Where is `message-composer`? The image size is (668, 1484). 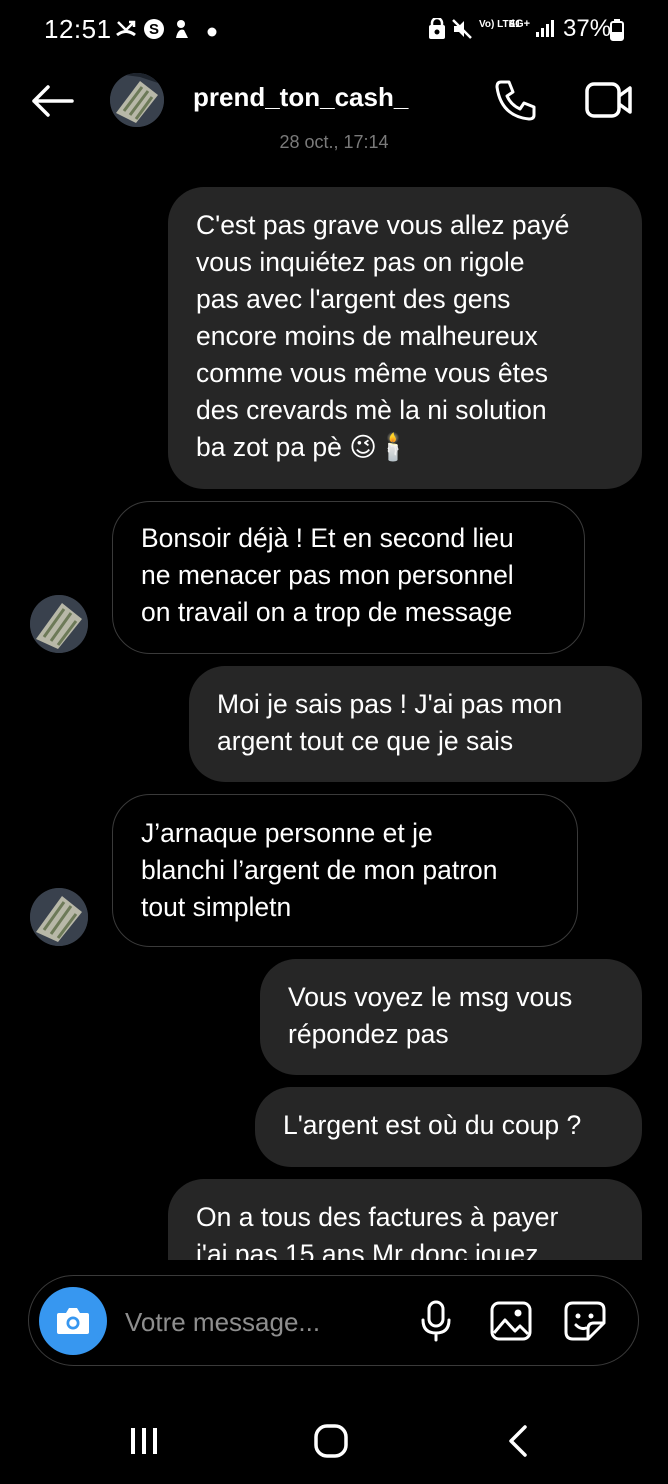
message-composer is located at coordinates (333, 1320).